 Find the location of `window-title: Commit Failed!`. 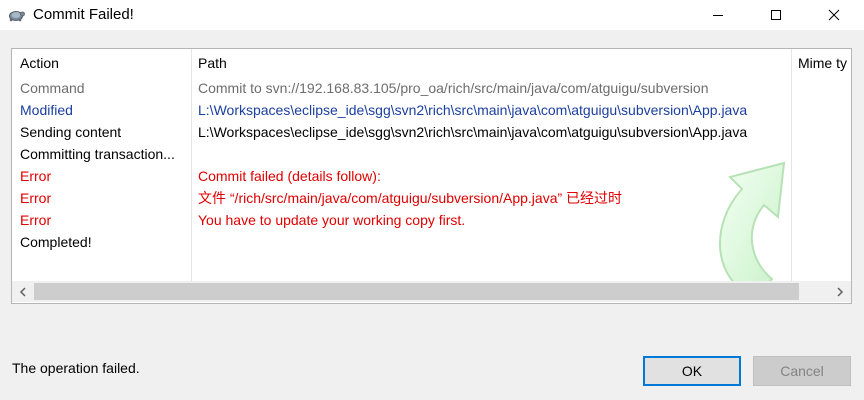

window-title: Commit Failed! is located at coordinates (83, 14).